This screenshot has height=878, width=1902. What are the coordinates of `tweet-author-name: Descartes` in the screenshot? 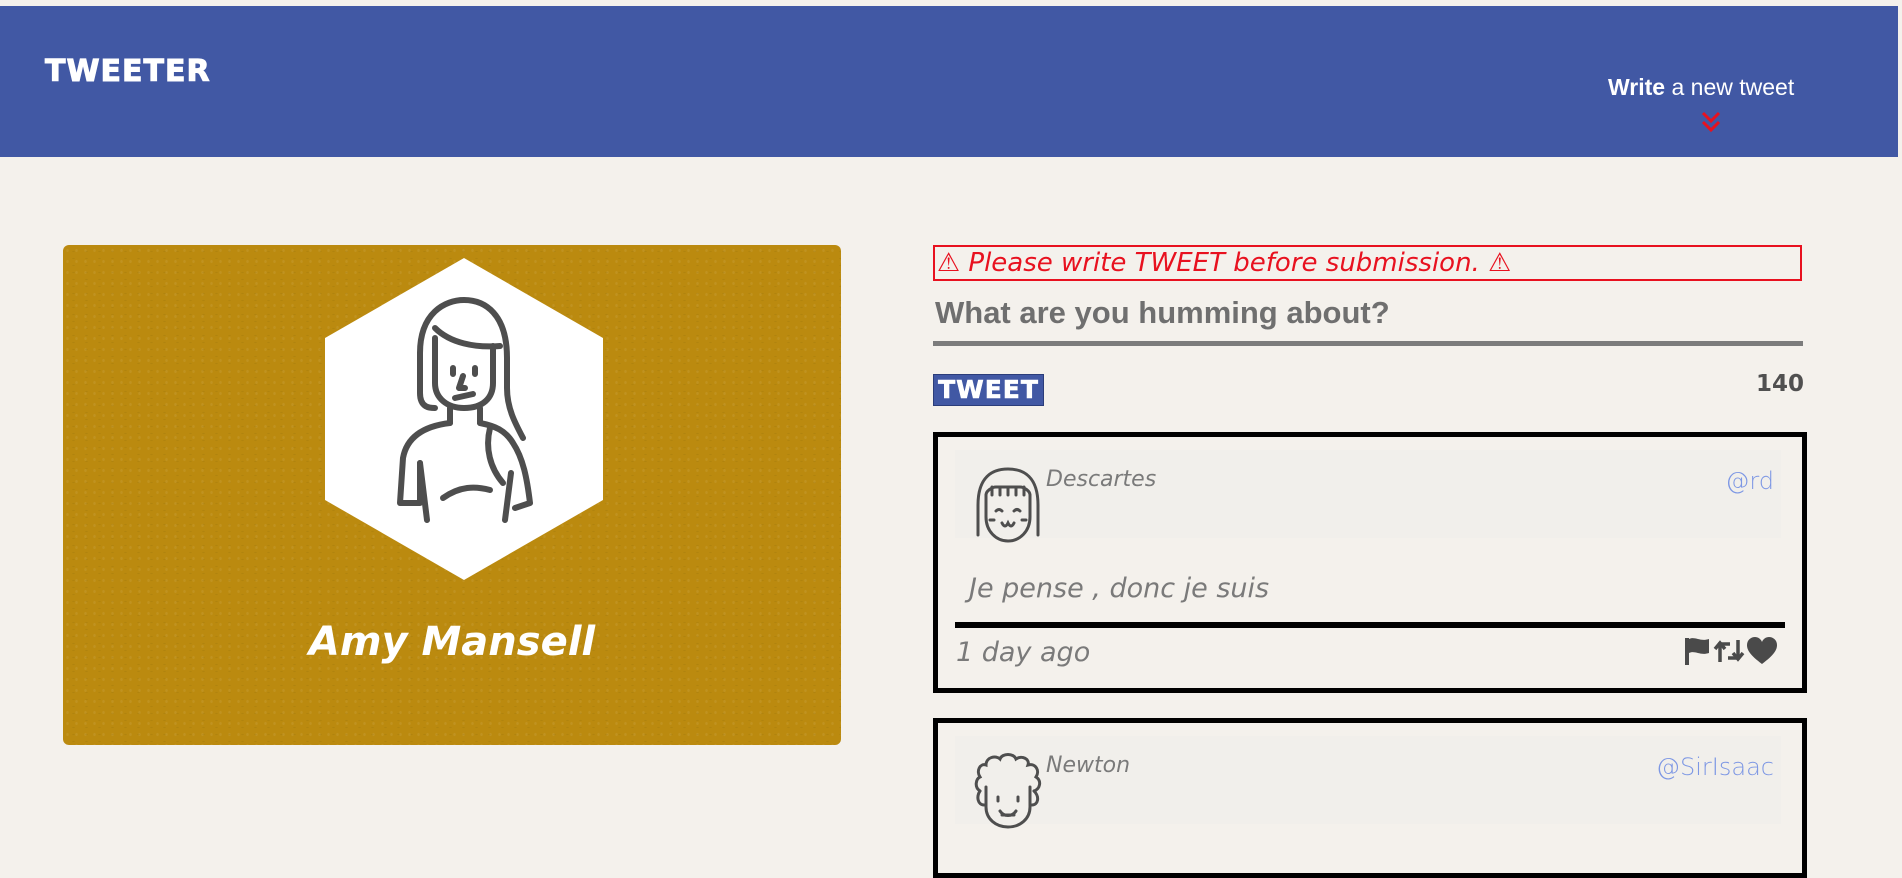 It's located at (1101, 479).